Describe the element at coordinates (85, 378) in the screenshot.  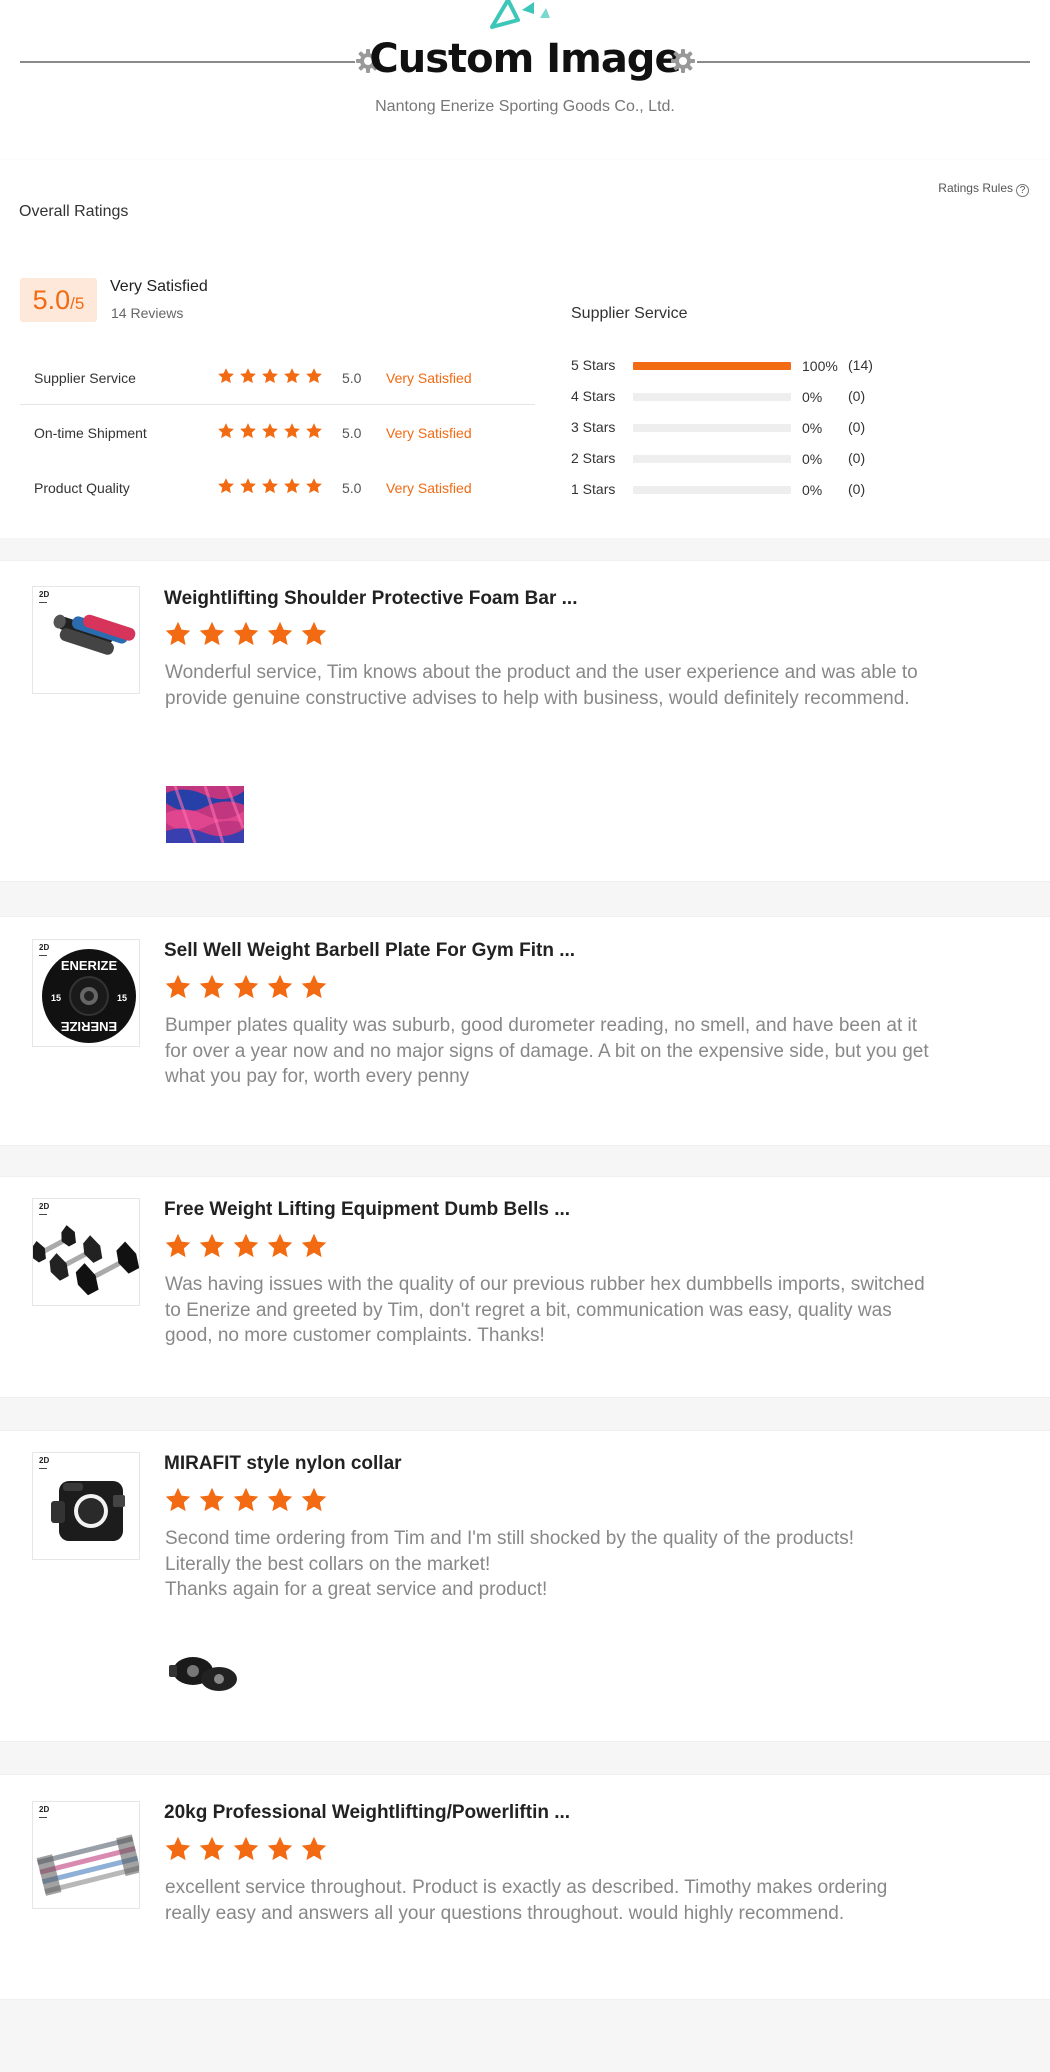
I see `rating-category-name: Supplier Service` at that location.